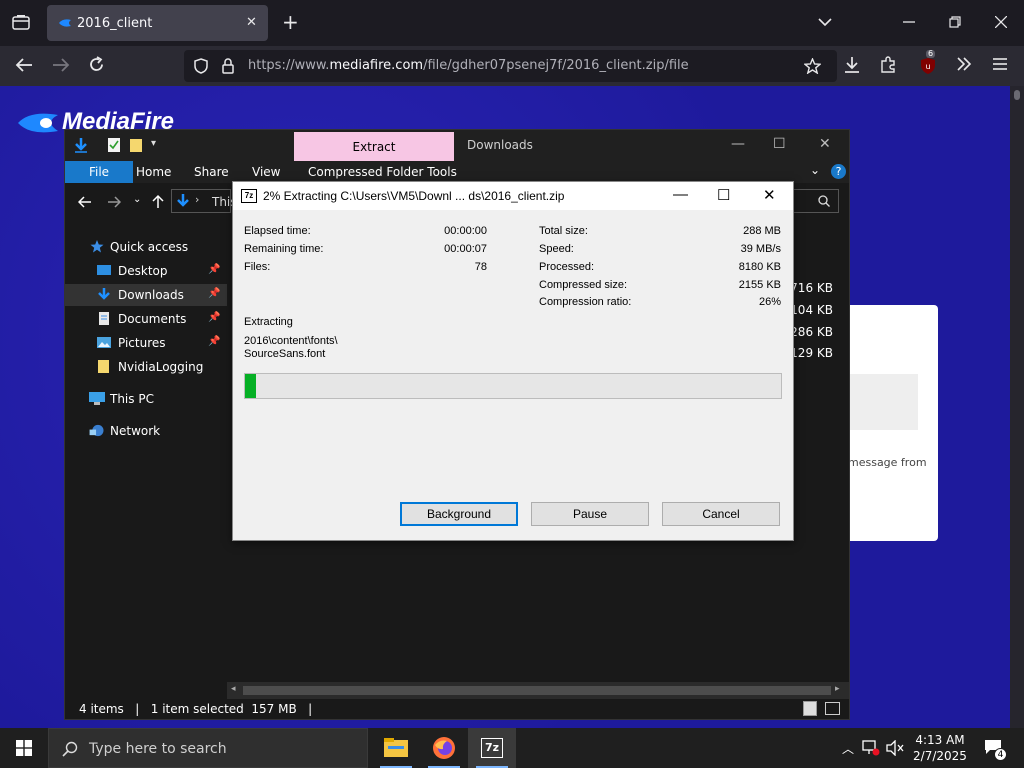 This screenshot has width=1024, height=768. I want to click on nav-this-pc: This PC, so click(146, 399).